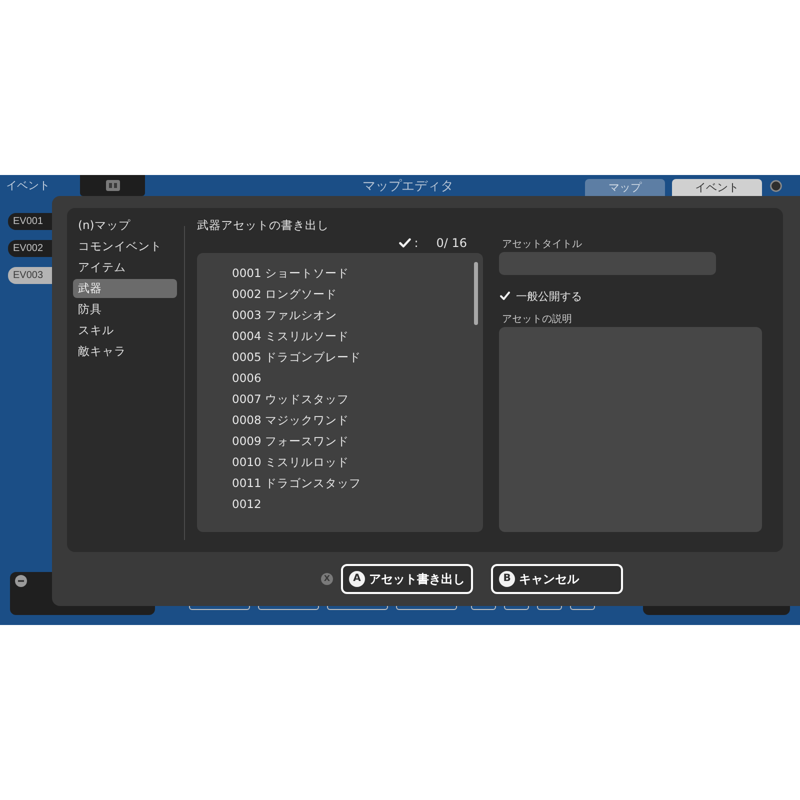 The height and width of the screenshot is (800, 800). Describe the element at coordinates (125, 351) in the screenshot. I see `category-item: 敵キャラ` at that location.